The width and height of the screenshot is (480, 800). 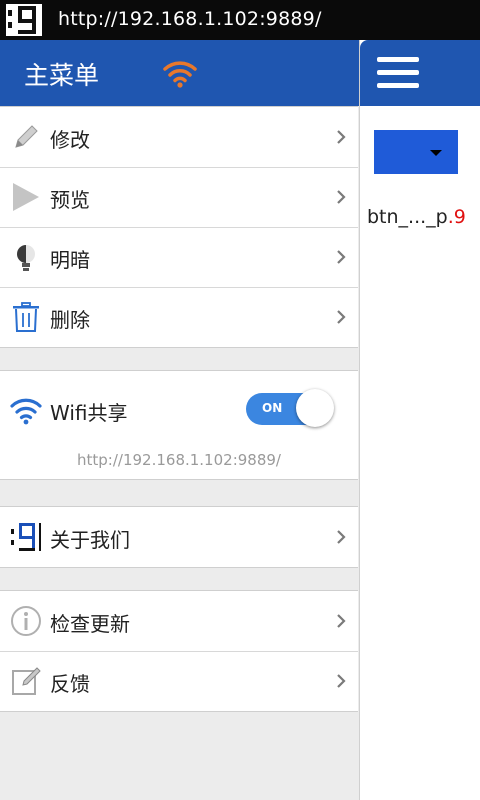 I want to click on drawer-header: 主菜单, so click(x=179, y=73).